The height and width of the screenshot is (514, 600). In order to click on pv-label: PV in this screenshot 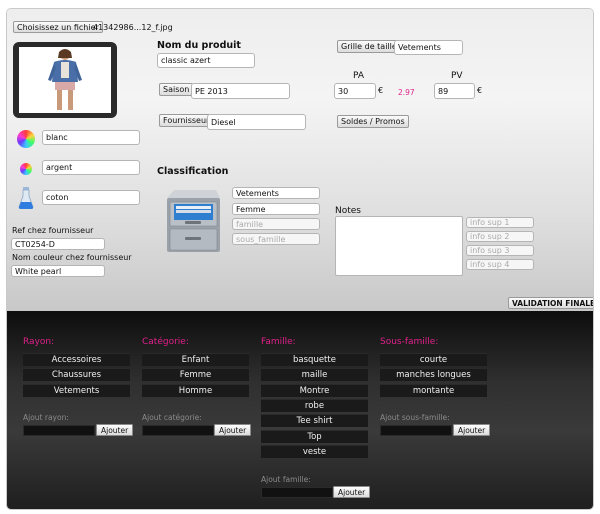, I will do `click(457, 76)`.